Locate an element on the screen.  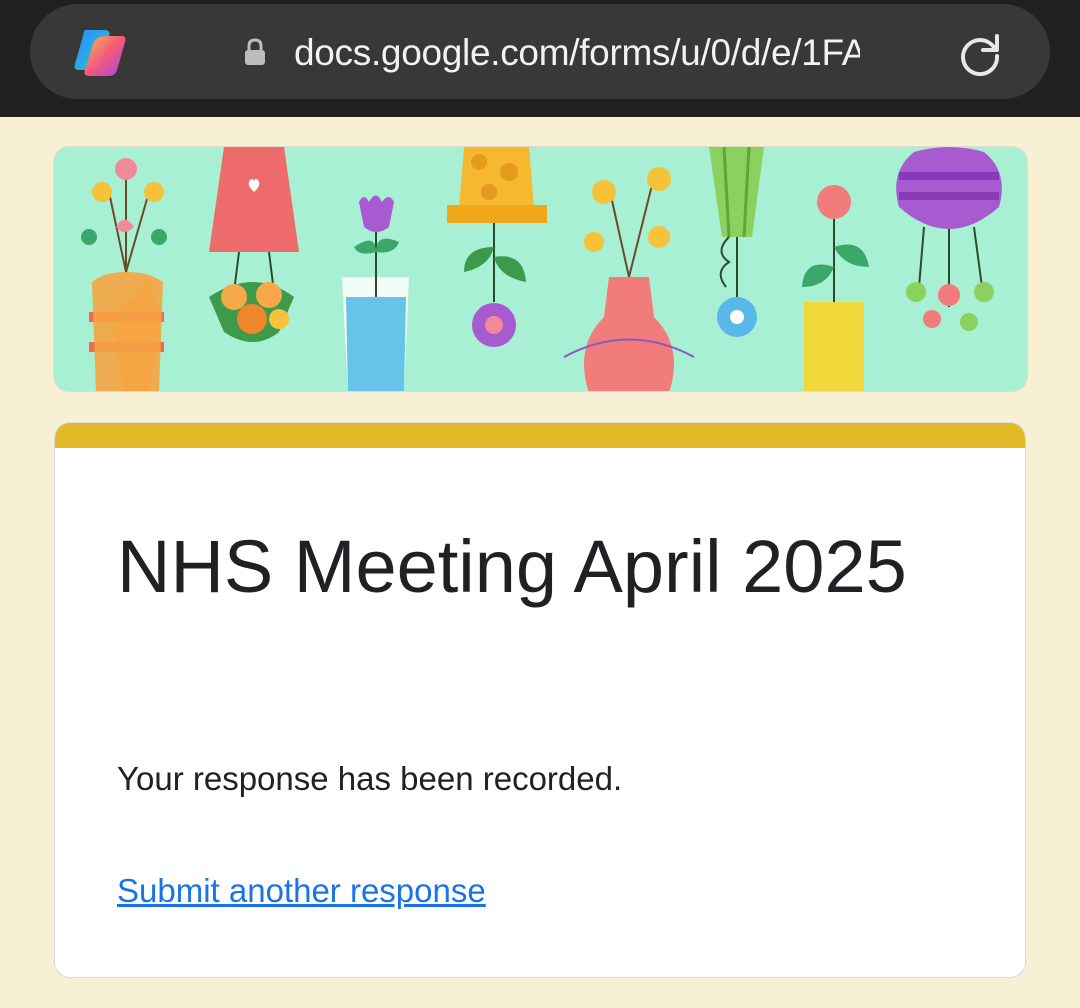
red-lampshade-illustration is located at coordinates (254, 244).